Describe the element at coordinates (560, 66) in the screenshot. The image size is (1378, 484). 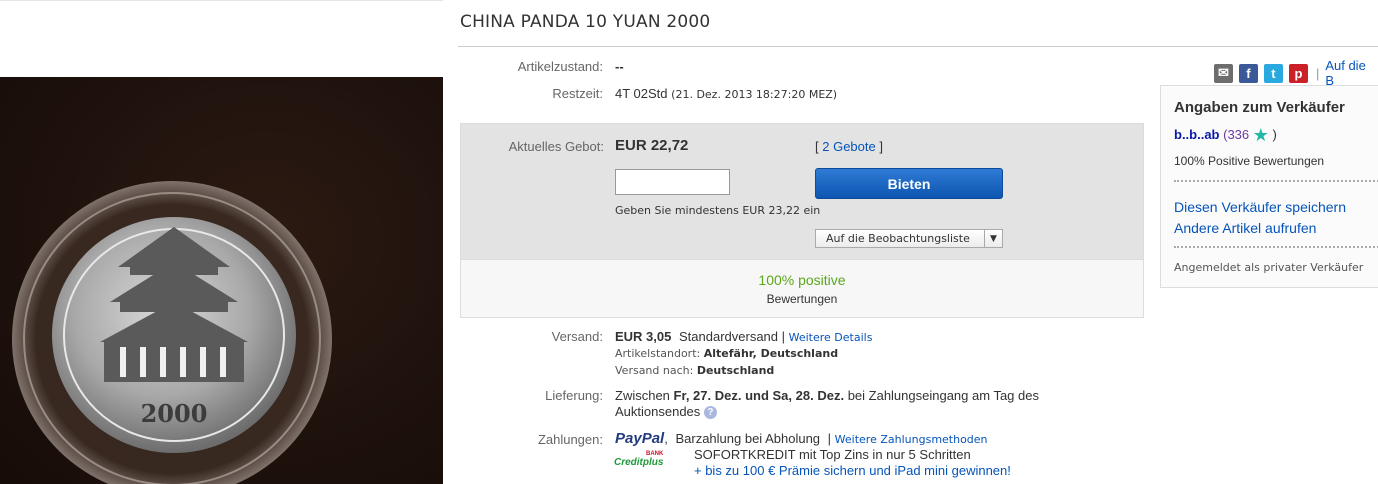
I see `condition-label: Artikelzustand:` at that location.